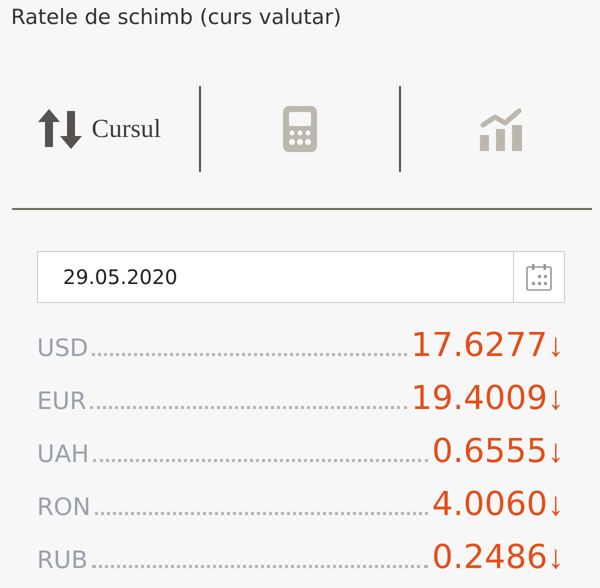  What do you see at coordinates (64, 507) in the screenshot?
I see `currency-code: RON` at bounding box center [64, 507].